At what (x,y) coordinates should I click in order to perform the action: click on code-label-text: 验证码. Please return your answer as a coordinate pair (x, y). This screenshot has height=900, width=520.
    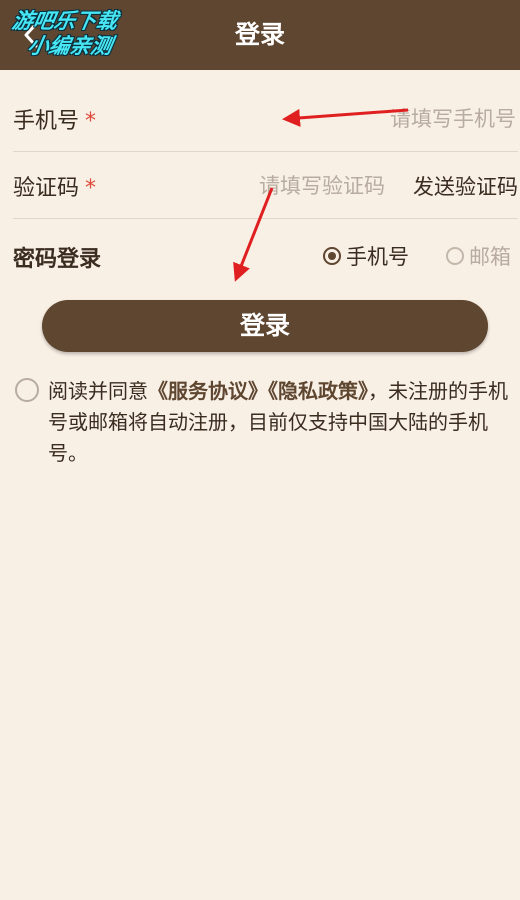
    Looking at the image, I should click on (46, 188).